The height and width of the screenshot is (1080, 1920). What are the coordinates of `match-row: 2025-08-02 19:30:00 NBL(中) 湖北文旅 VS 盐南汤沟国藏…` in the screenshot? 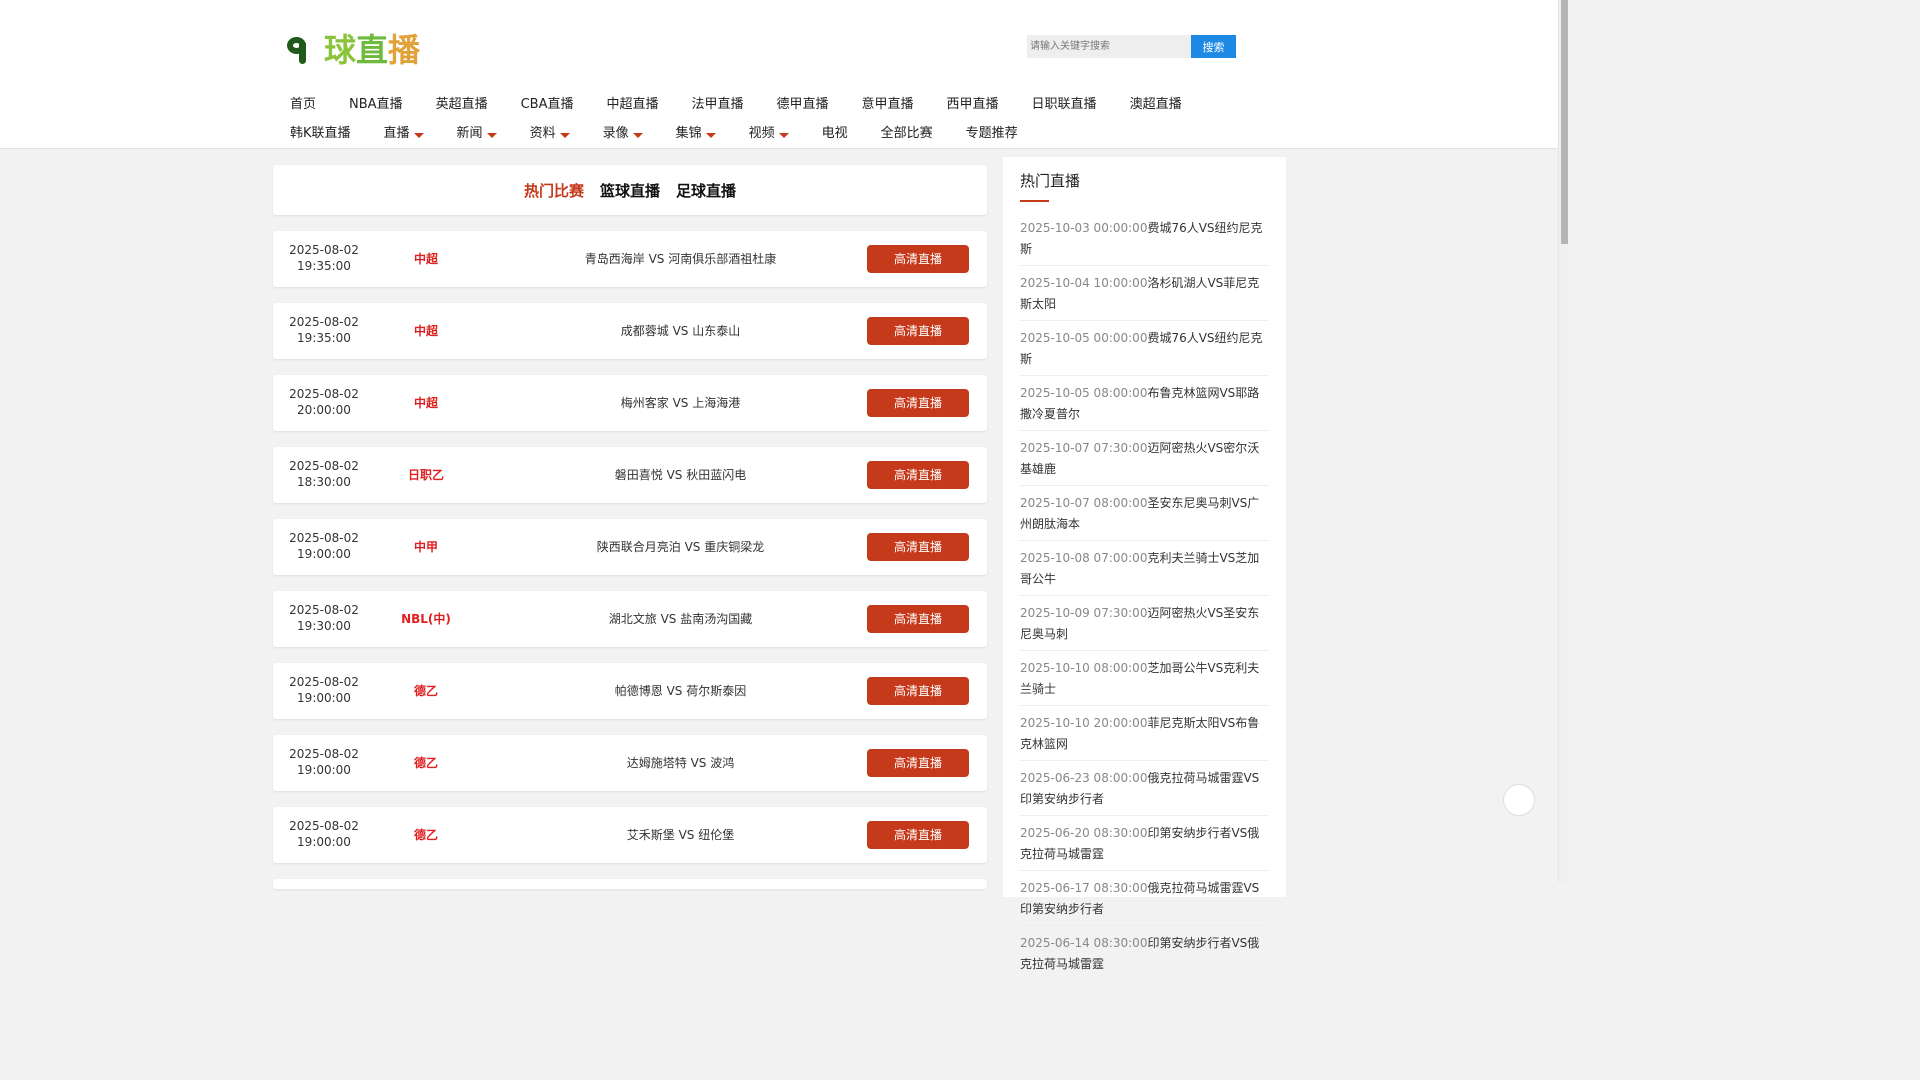 It's located at (630, 619).